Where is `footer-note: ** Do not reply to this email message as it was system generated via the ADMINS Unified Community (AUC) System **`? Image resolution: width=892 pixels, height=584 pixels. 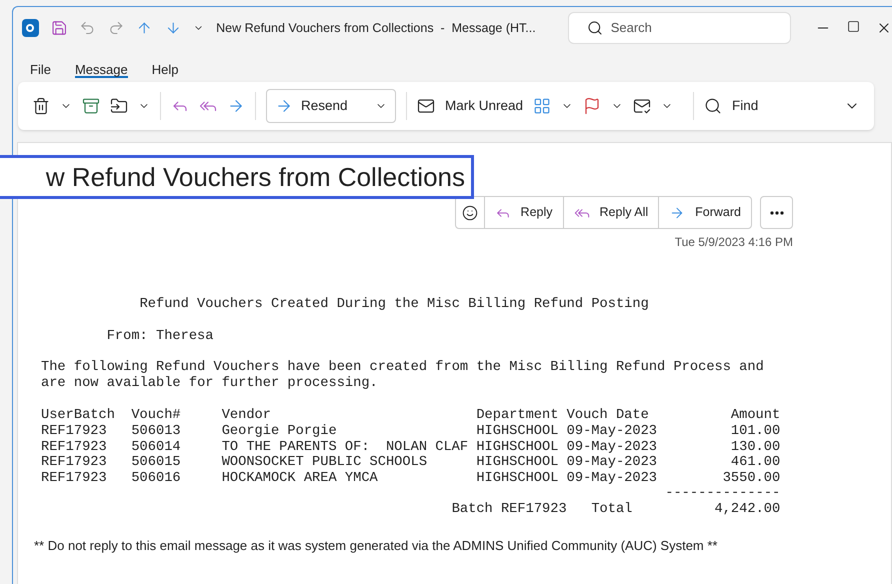
footer-note: ** Do not reply to this email message as it was system generated via the ADMINS Unified Community (AUC) System ** is located at coordinates (375, 545).